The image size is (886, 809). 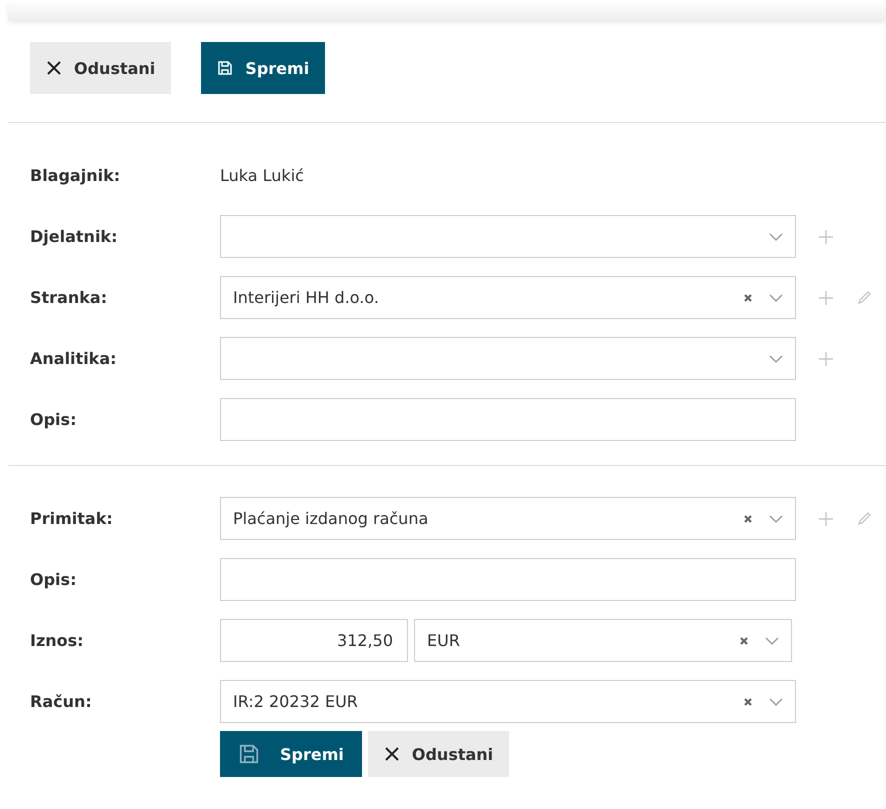 I want to click on field-value: Luka Lukić, so click(x=262, y=175).